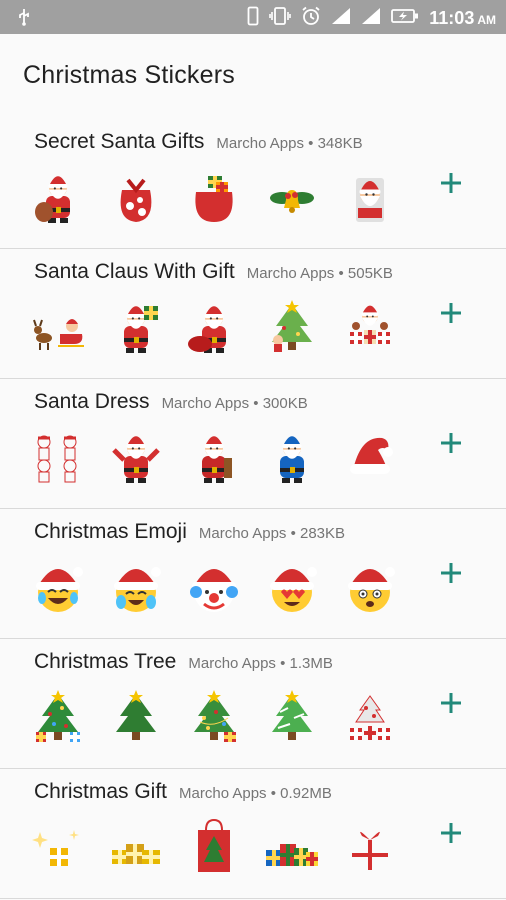 The image size is (506, 900). Describe the element at coordinates (285, 403) in the screenshot. I see `pack-size: 300KB` at that location.